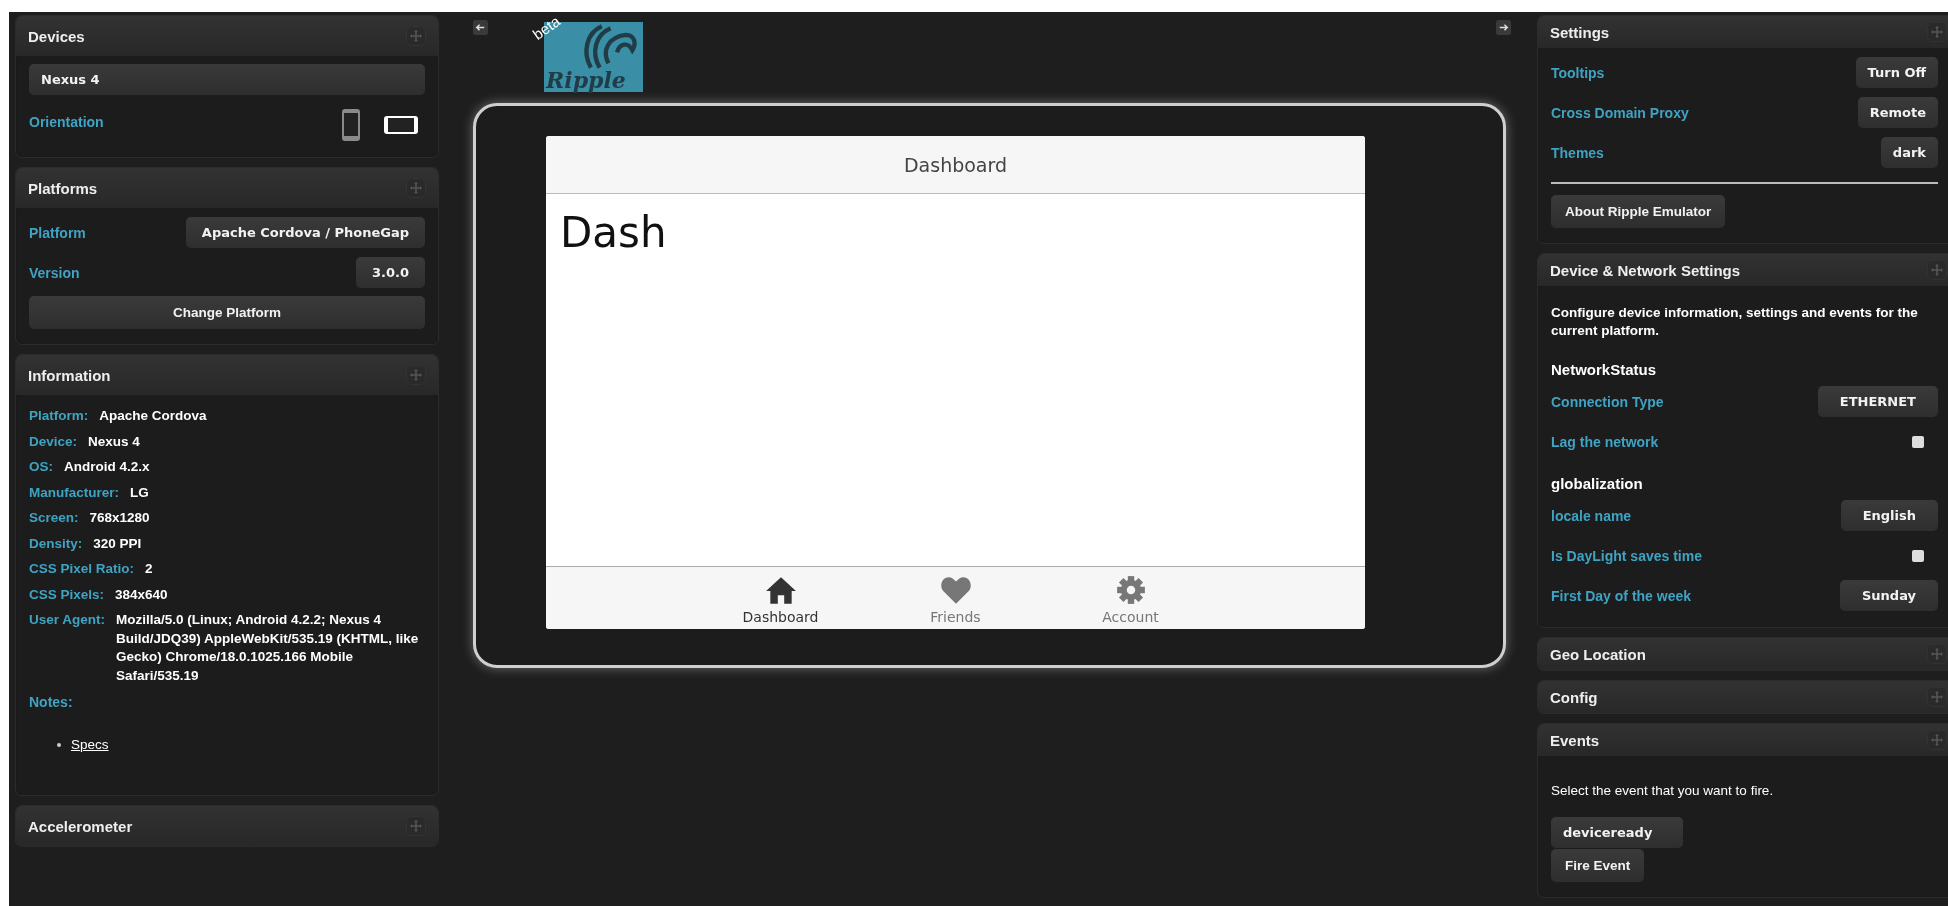 This screenshot has height=906, width=1948. Describe the element at coordinates (1597, 483) in the screenshot. I see `section-heading: globalization` at that location.